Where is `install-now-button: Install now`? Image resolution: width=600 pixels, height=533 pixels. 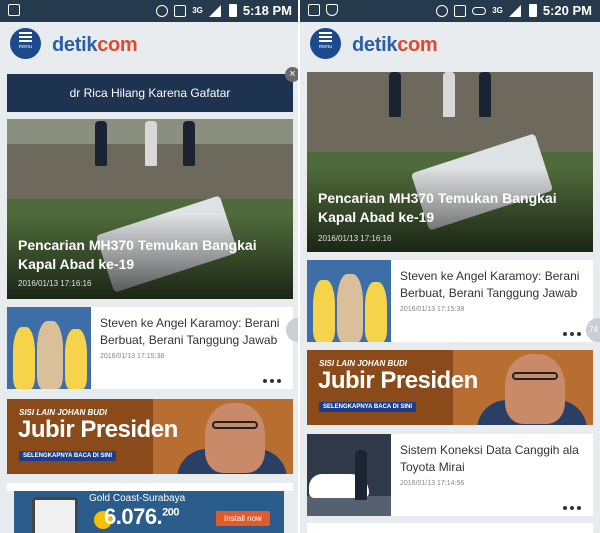 install-now-button: Install now is located at coordinates (243, 518).